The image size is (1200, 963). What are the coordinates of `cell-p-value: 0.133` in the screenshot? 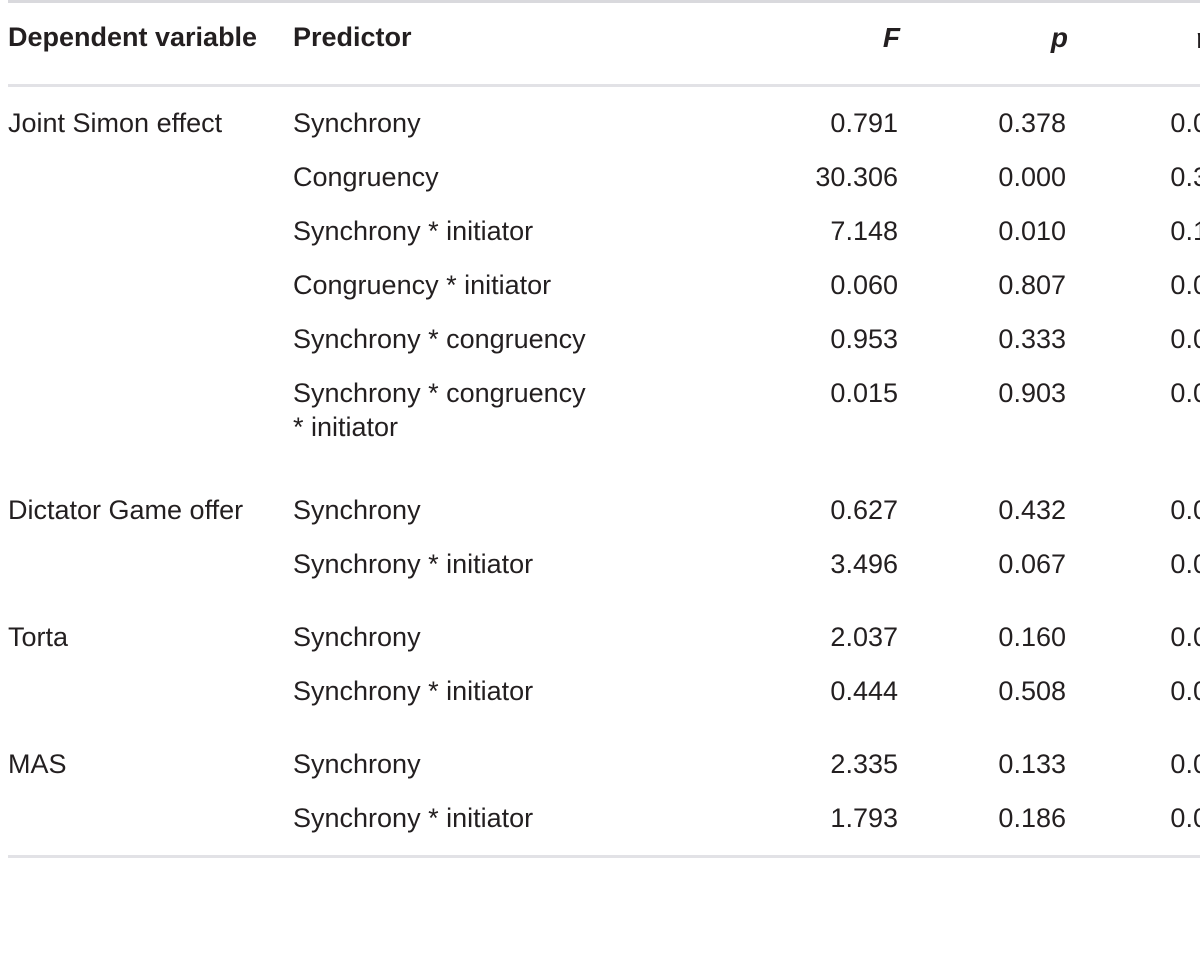 It's located at (1032, 764).